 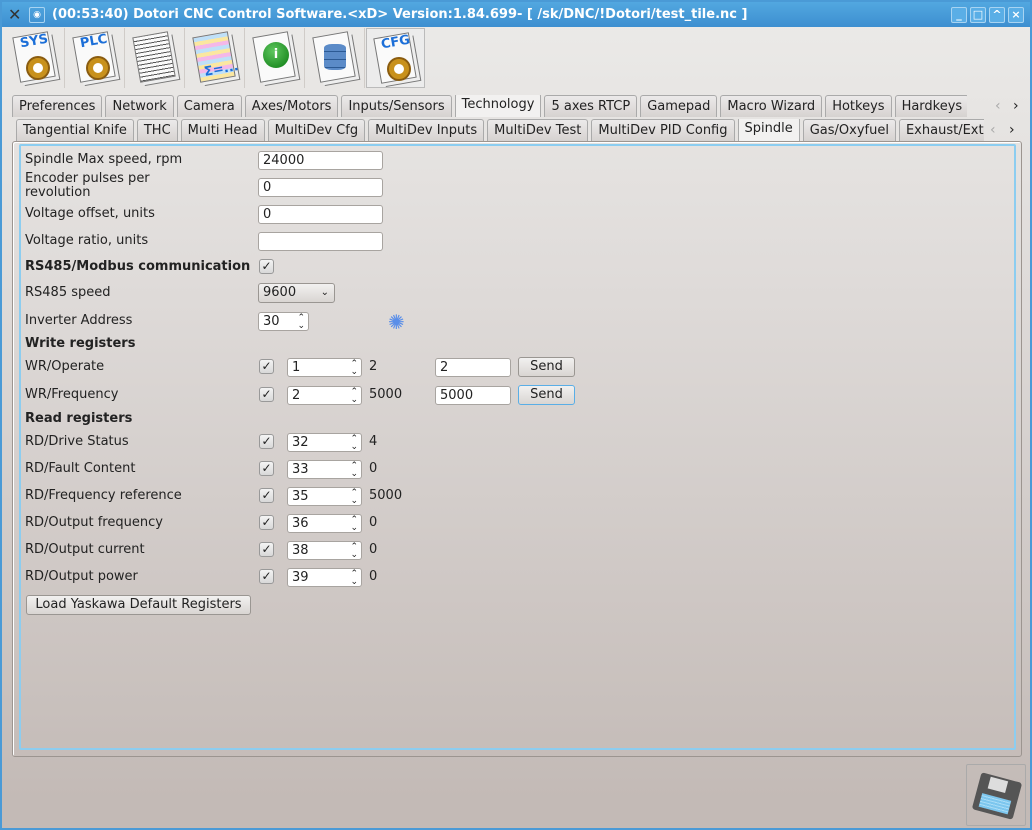 What do you see at coordinates (320, 241) in the screenshot?
I see `voltage-ratio-input` at bounding box center [320, 241].